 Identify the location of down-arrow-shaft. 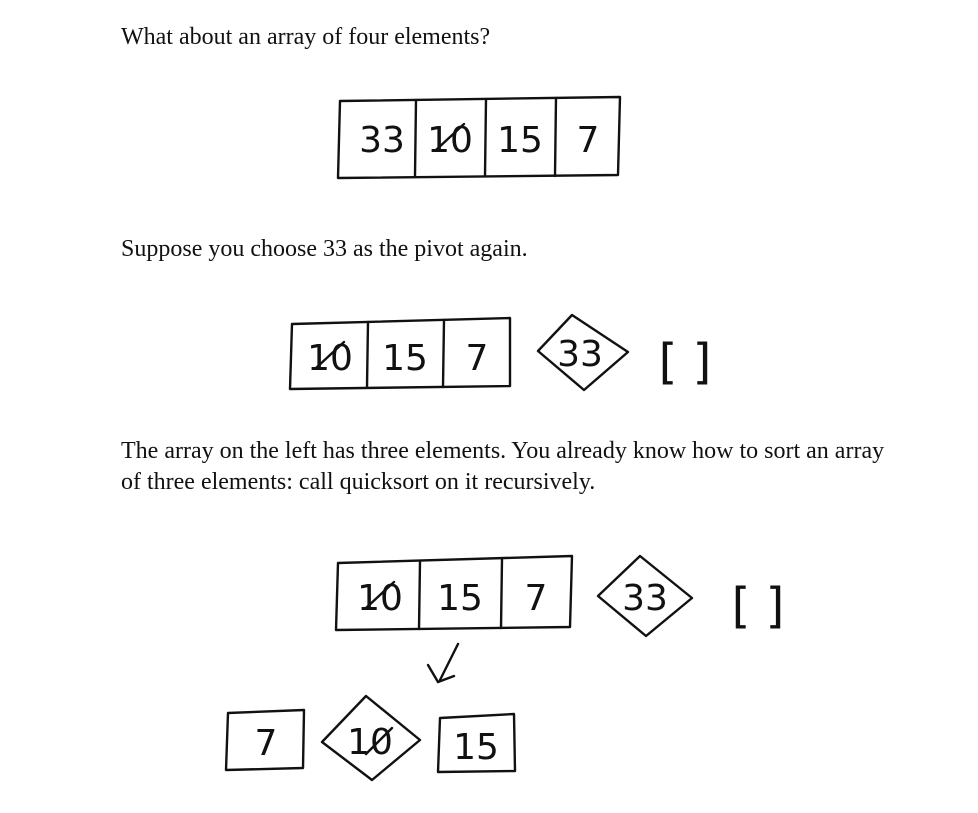
(449, 662).